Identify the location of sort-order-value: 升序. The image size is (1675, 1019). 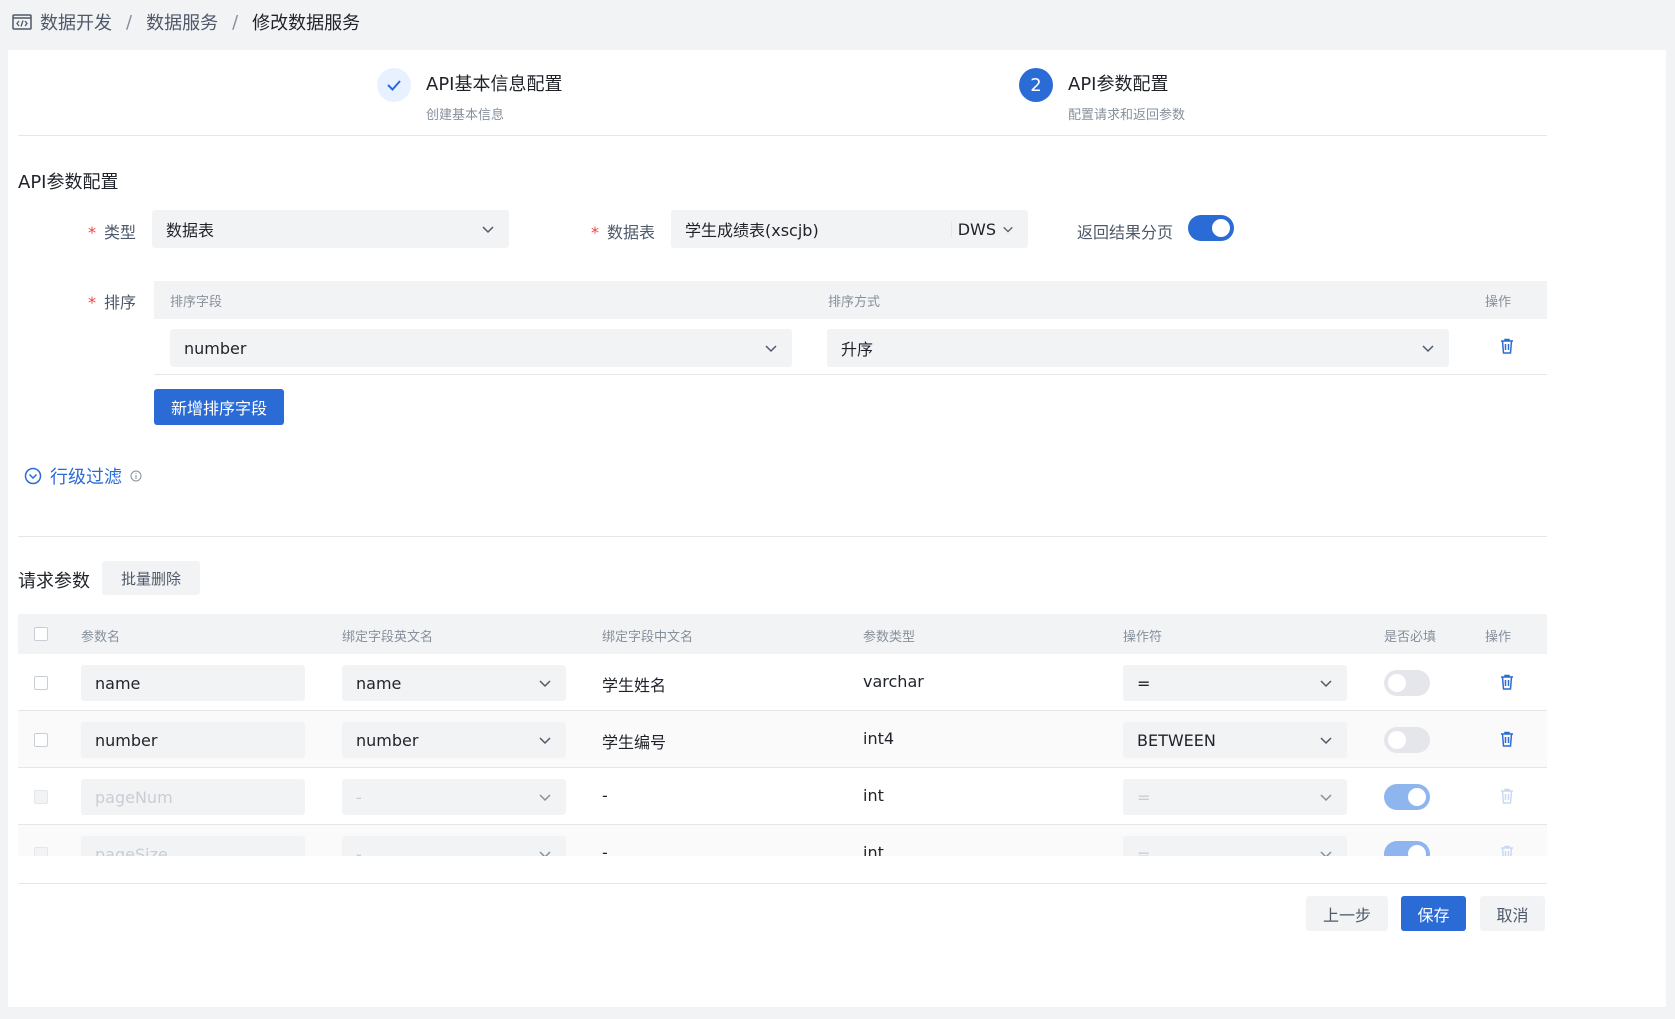
(857, 349).